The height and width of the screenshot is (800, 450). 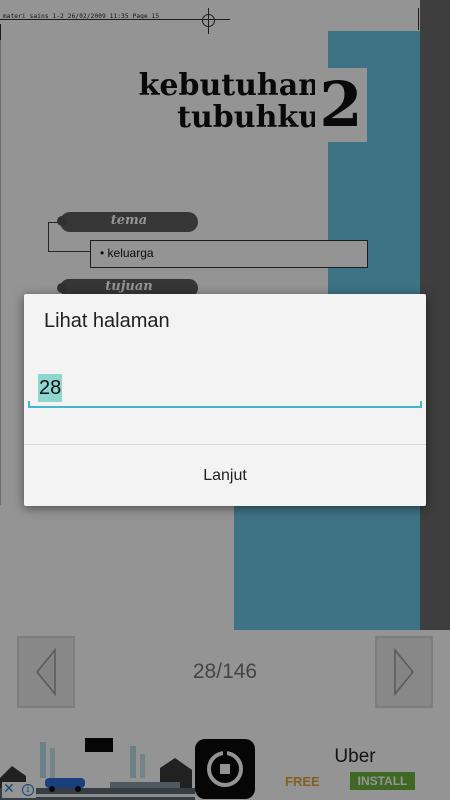 I want to click on page-number-input-value: 28, so click(x=50, y=388).